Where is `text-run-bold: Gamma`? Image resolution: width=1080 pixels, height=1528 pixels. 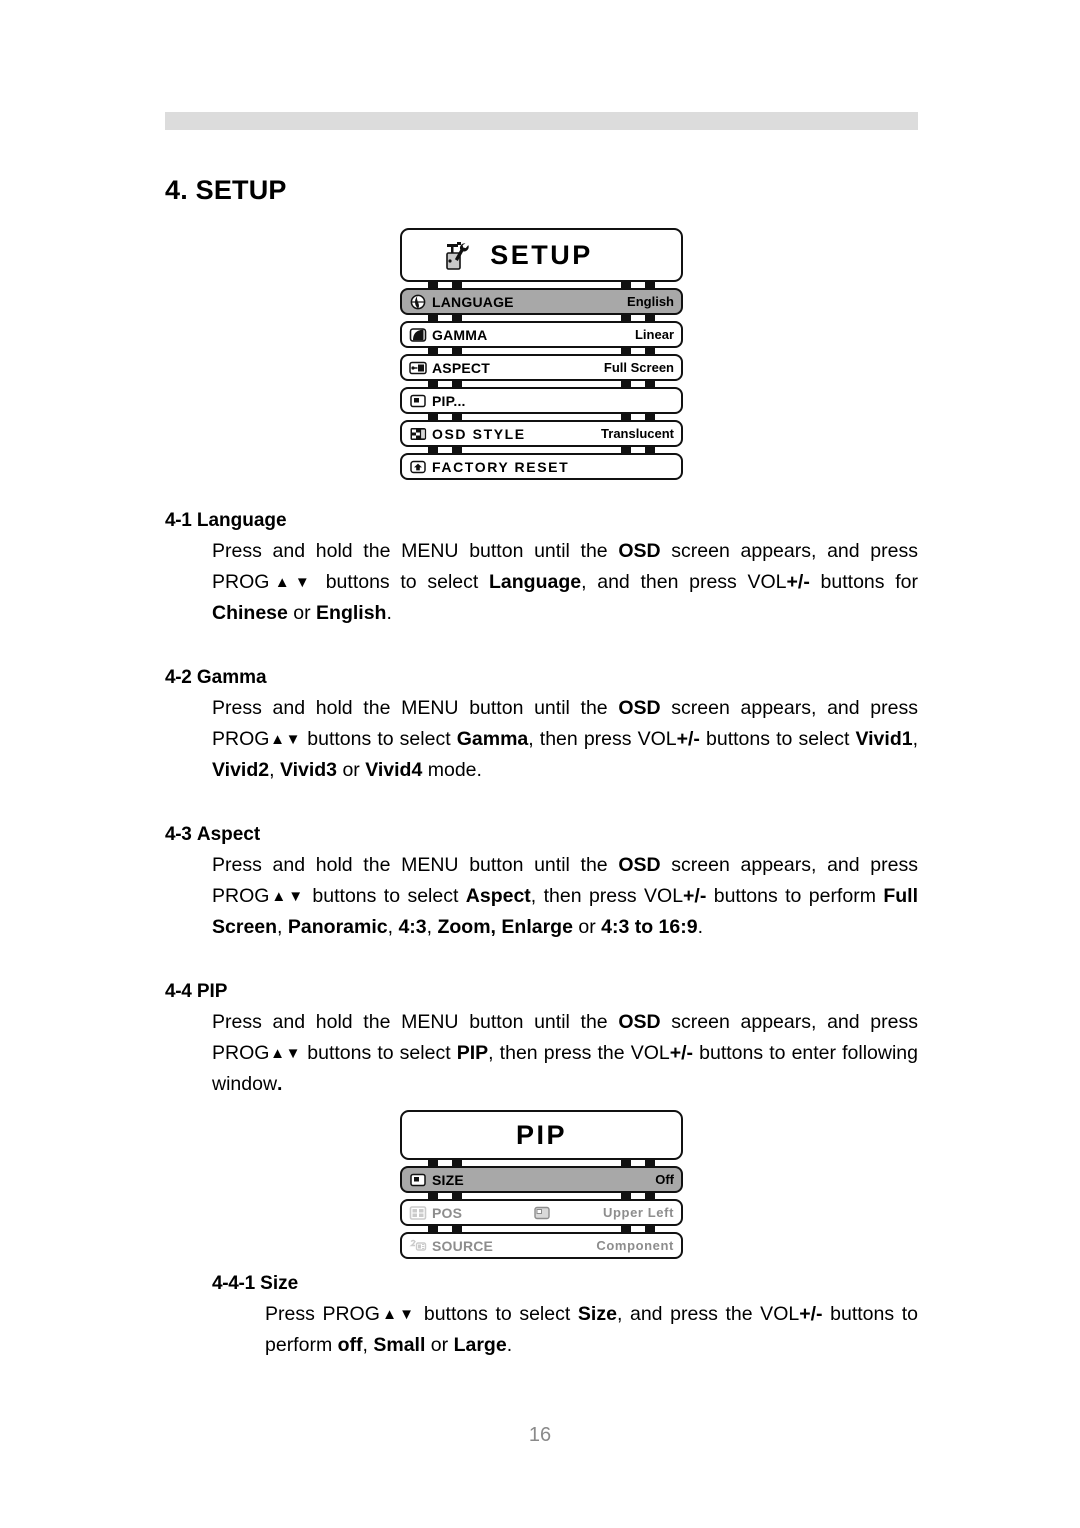 text-run-bold: Gamma is located at coordinates (492, 739).